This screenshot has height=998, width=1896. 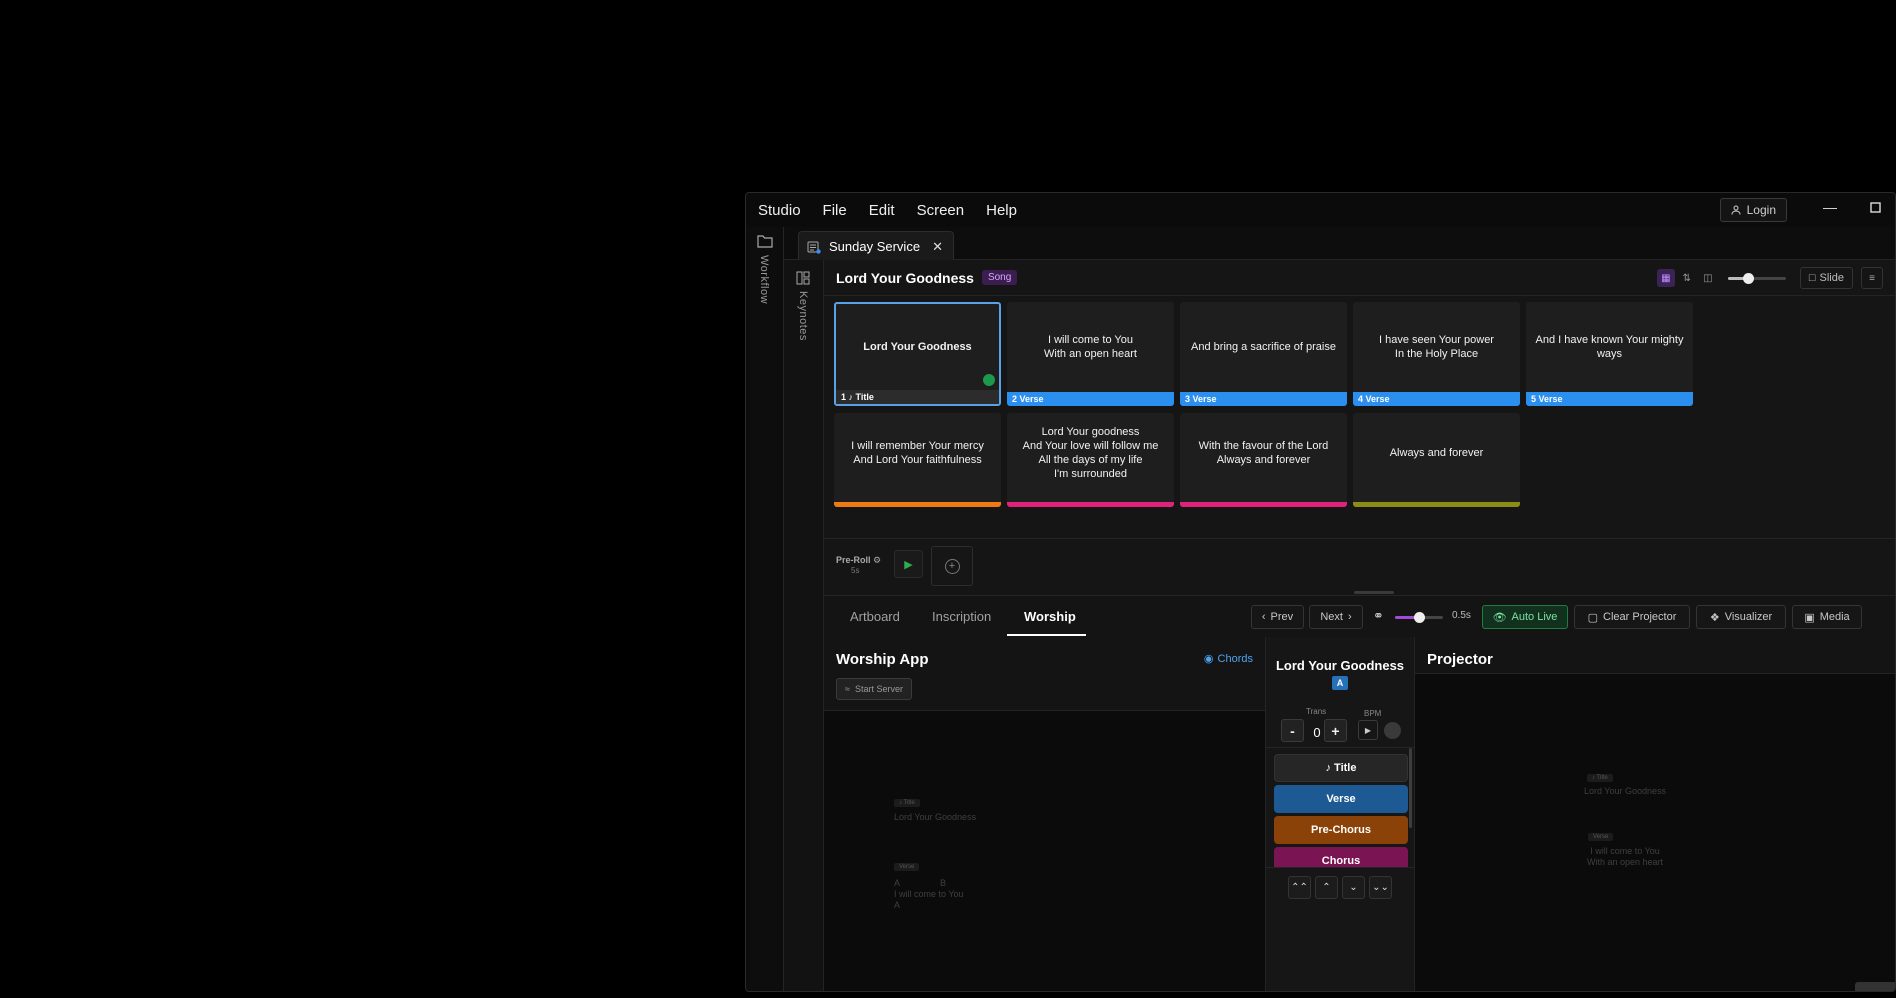 What do you see at coordinates (1374, 592) in the screenshot?
I see `resize-handle` at bounding box center [1374, 592].